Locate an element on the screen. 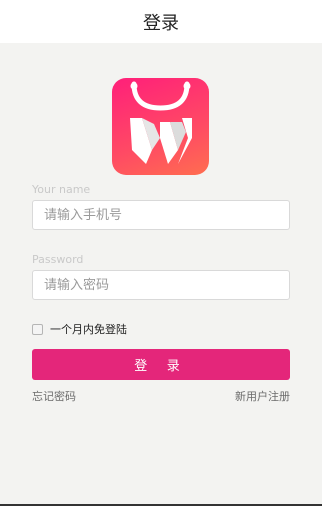  page-title: 登录 is located at coordinates (161, 23).